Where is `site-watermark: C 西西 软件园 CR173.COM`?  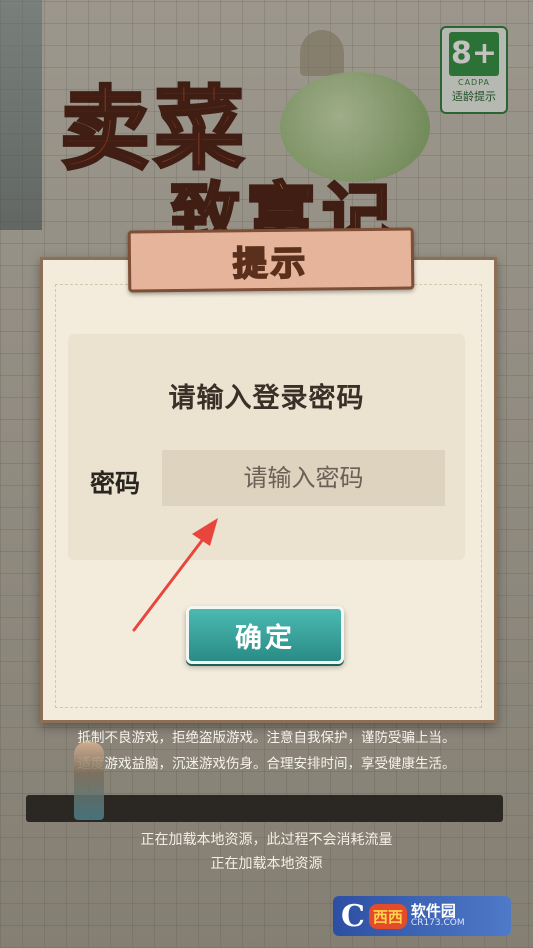 site-watermark: C 西西 软件园 CR173.COM is located at coordinates (422, 916).